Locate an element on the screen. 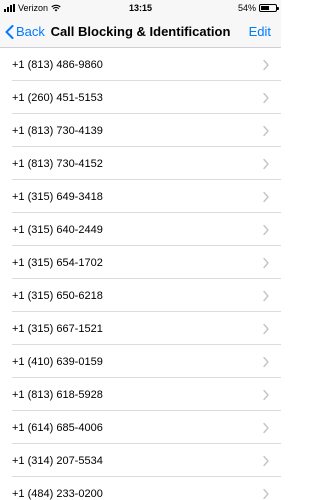 Image resolution: width=320 pixels, height=500 pixels. blocked-number-label: +1 (315) 650-6218 is located at coordinates (57, 295).